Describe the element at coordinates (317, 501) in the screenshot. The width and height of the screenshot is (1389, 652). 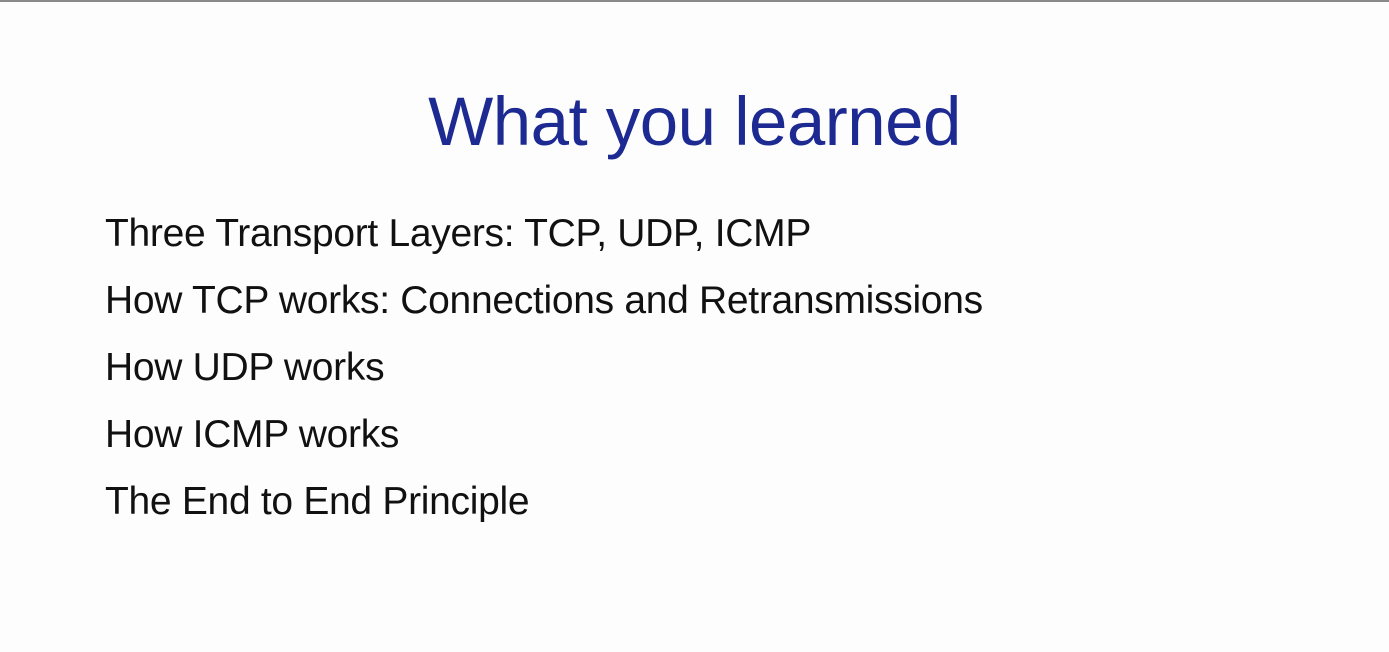
I see `list-item: The End to End Principle` at that location.